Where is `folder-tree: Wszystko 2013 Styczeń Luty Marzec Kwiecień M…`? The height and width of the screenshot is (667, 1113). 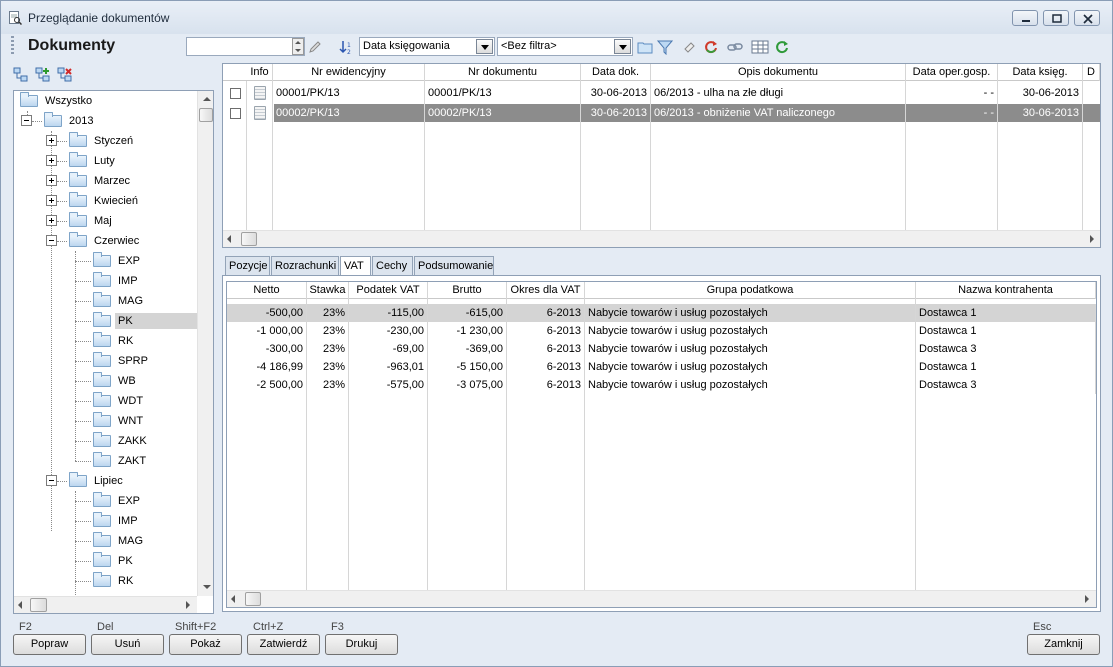 folder-tree: Wszystko 2013 Styczeń Luty Marzec Kwiecień M… is located at coordinates (113, 352).